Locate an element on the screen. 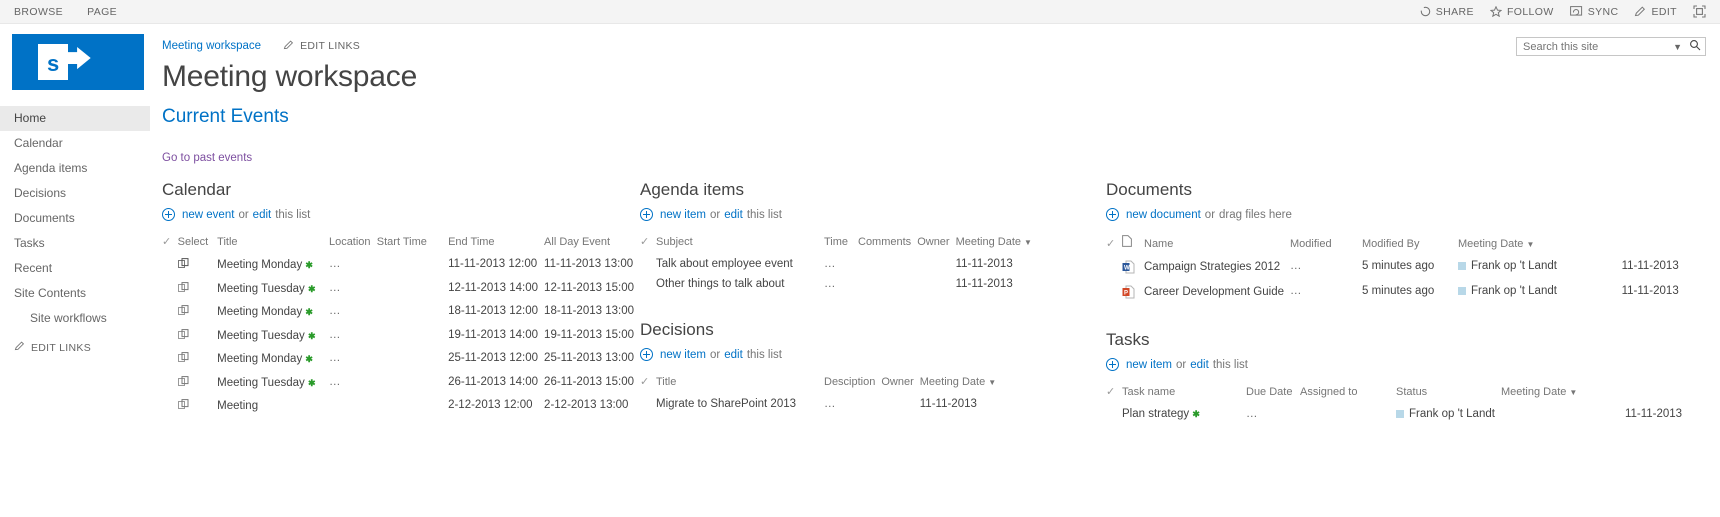 The image size is (1720, 517). cell-title: Migrate to SharePoint 2013 is located at coordinates (740, 404).